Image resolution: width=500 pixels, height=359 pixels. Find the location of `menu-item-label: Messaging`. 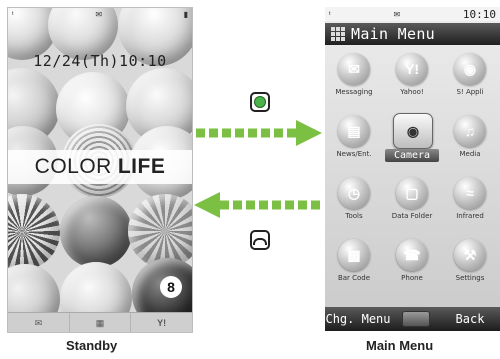

menu-item-label: Messaging is located at coordinates (354, 92).